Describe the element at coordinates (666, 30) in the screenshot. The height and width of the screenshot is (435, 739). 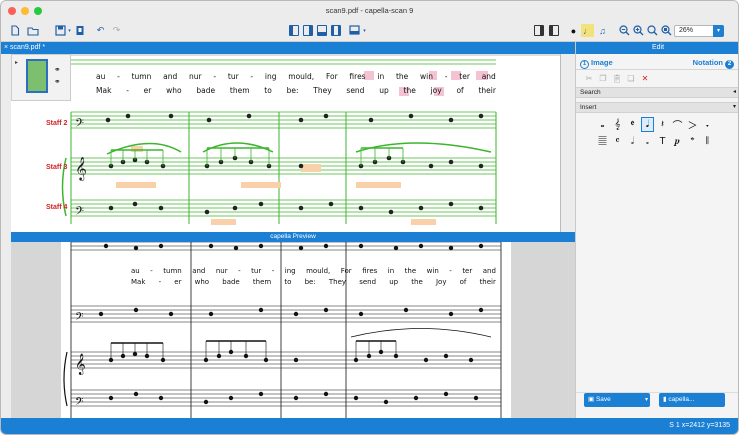
I see `zoom-width-icon` at that location.